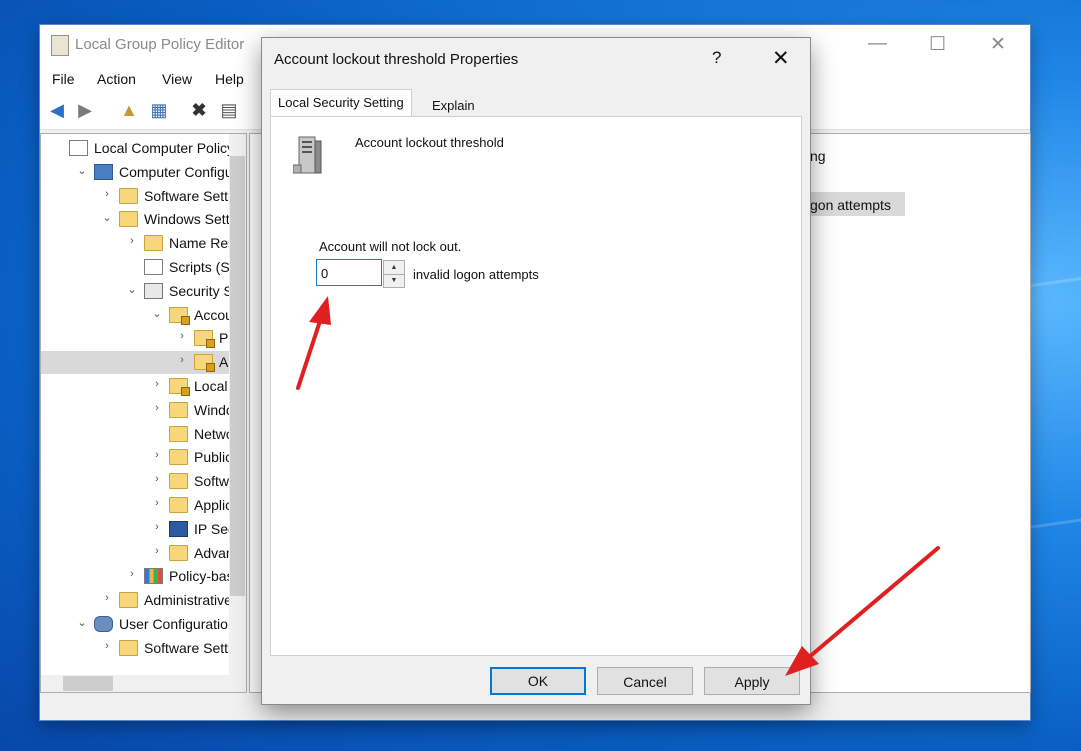 The height and width of the screenshot is (751, 1081). Describe the element at coordinates (341, 102) in the screenshot. I see `tab-local-security-setting: Local Security Setting` at that location.